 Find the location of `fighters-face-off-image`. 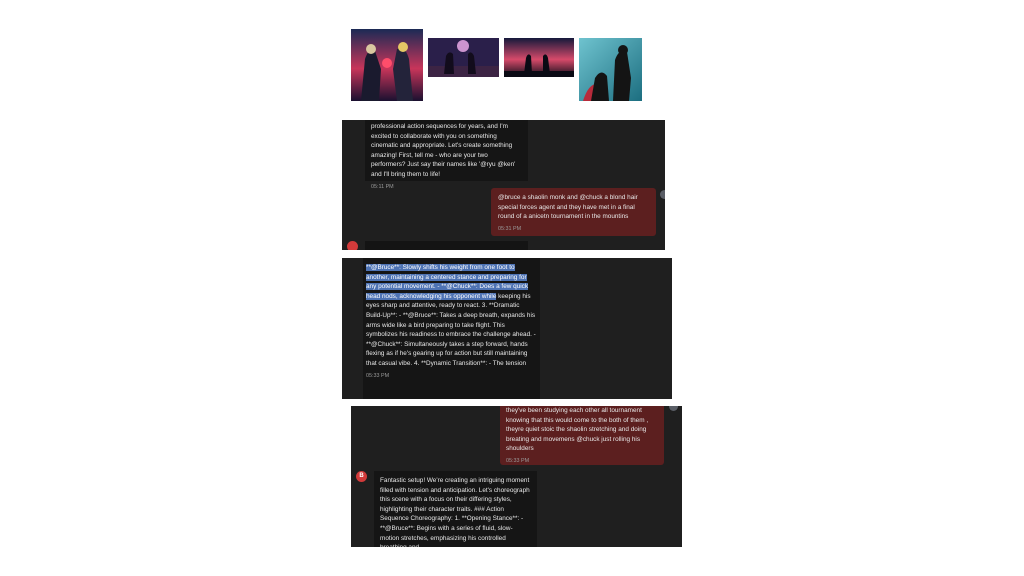

fighters-face-off-image is located at coordinates (387, 65).